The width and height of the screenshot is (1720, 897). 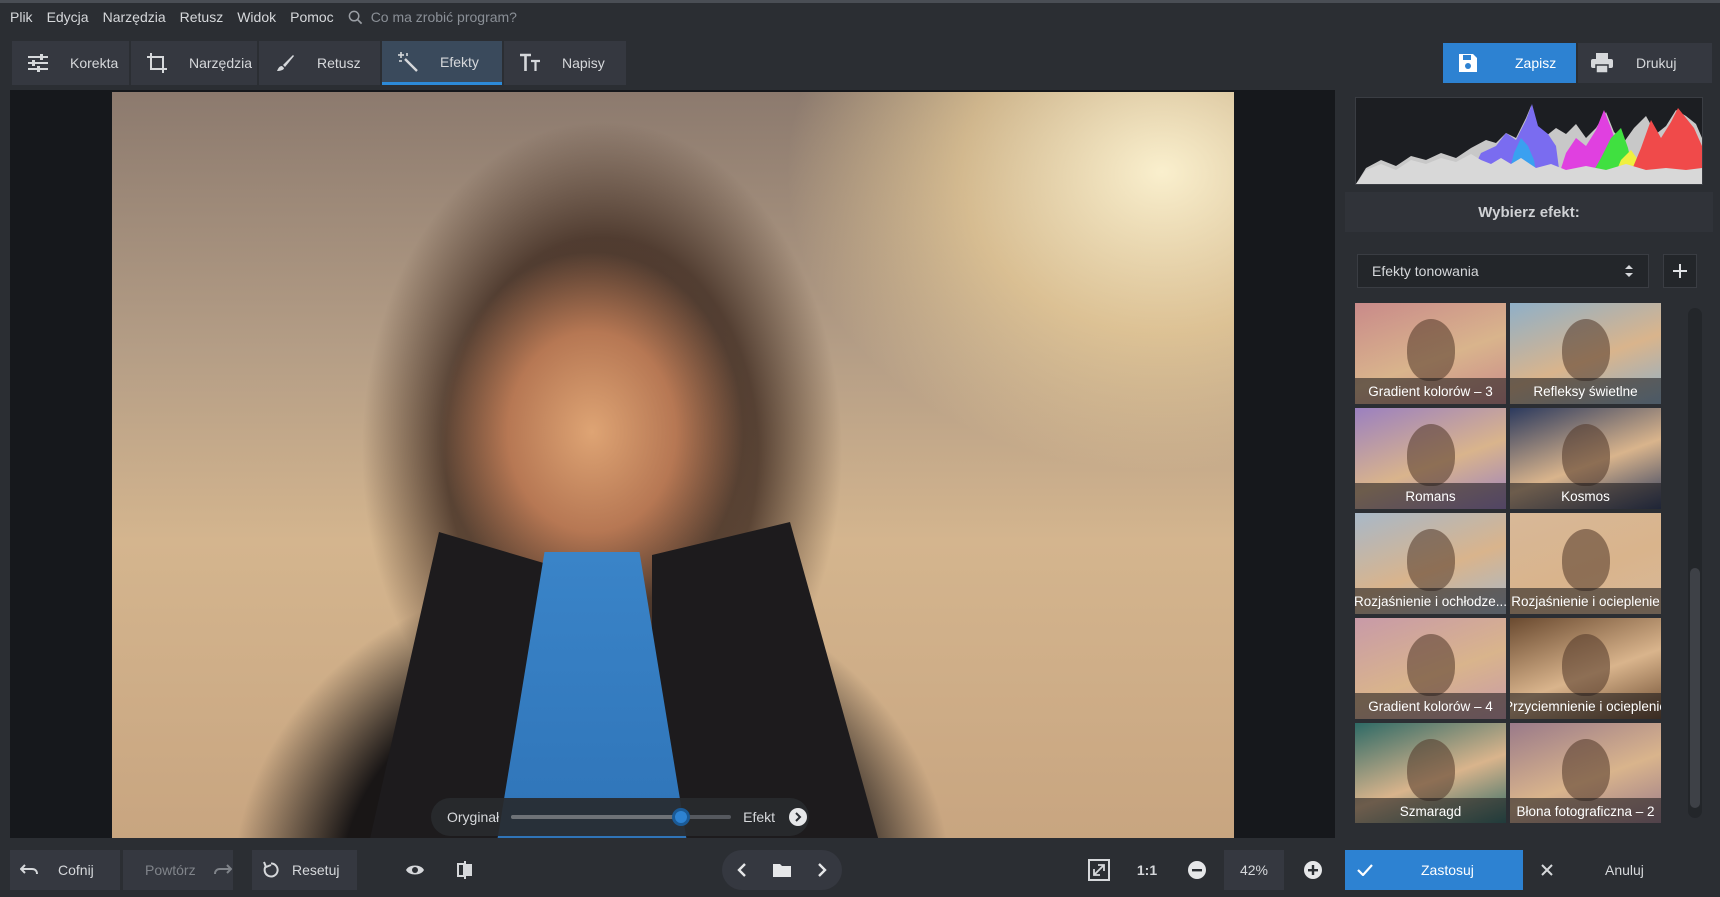 What do you see at coordinates (355, 17) in the screenshot?
I see `search-icon` at bounding box center [355, 17].